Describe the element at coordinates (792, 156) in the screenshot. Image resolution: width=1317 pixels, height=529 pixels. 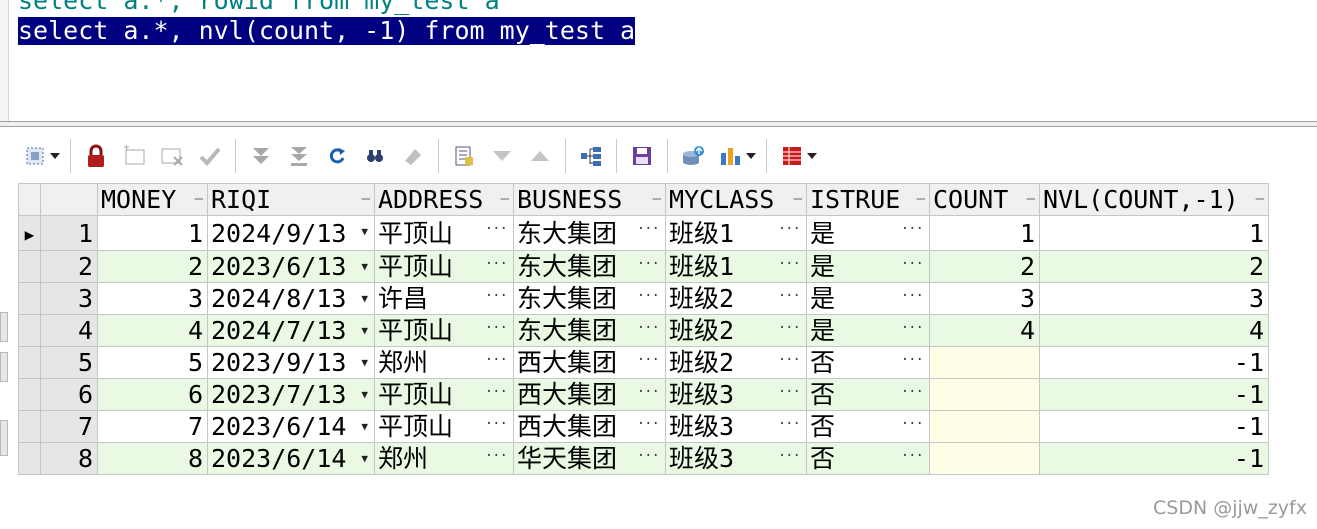
I see `grid-view-icon` at that location.